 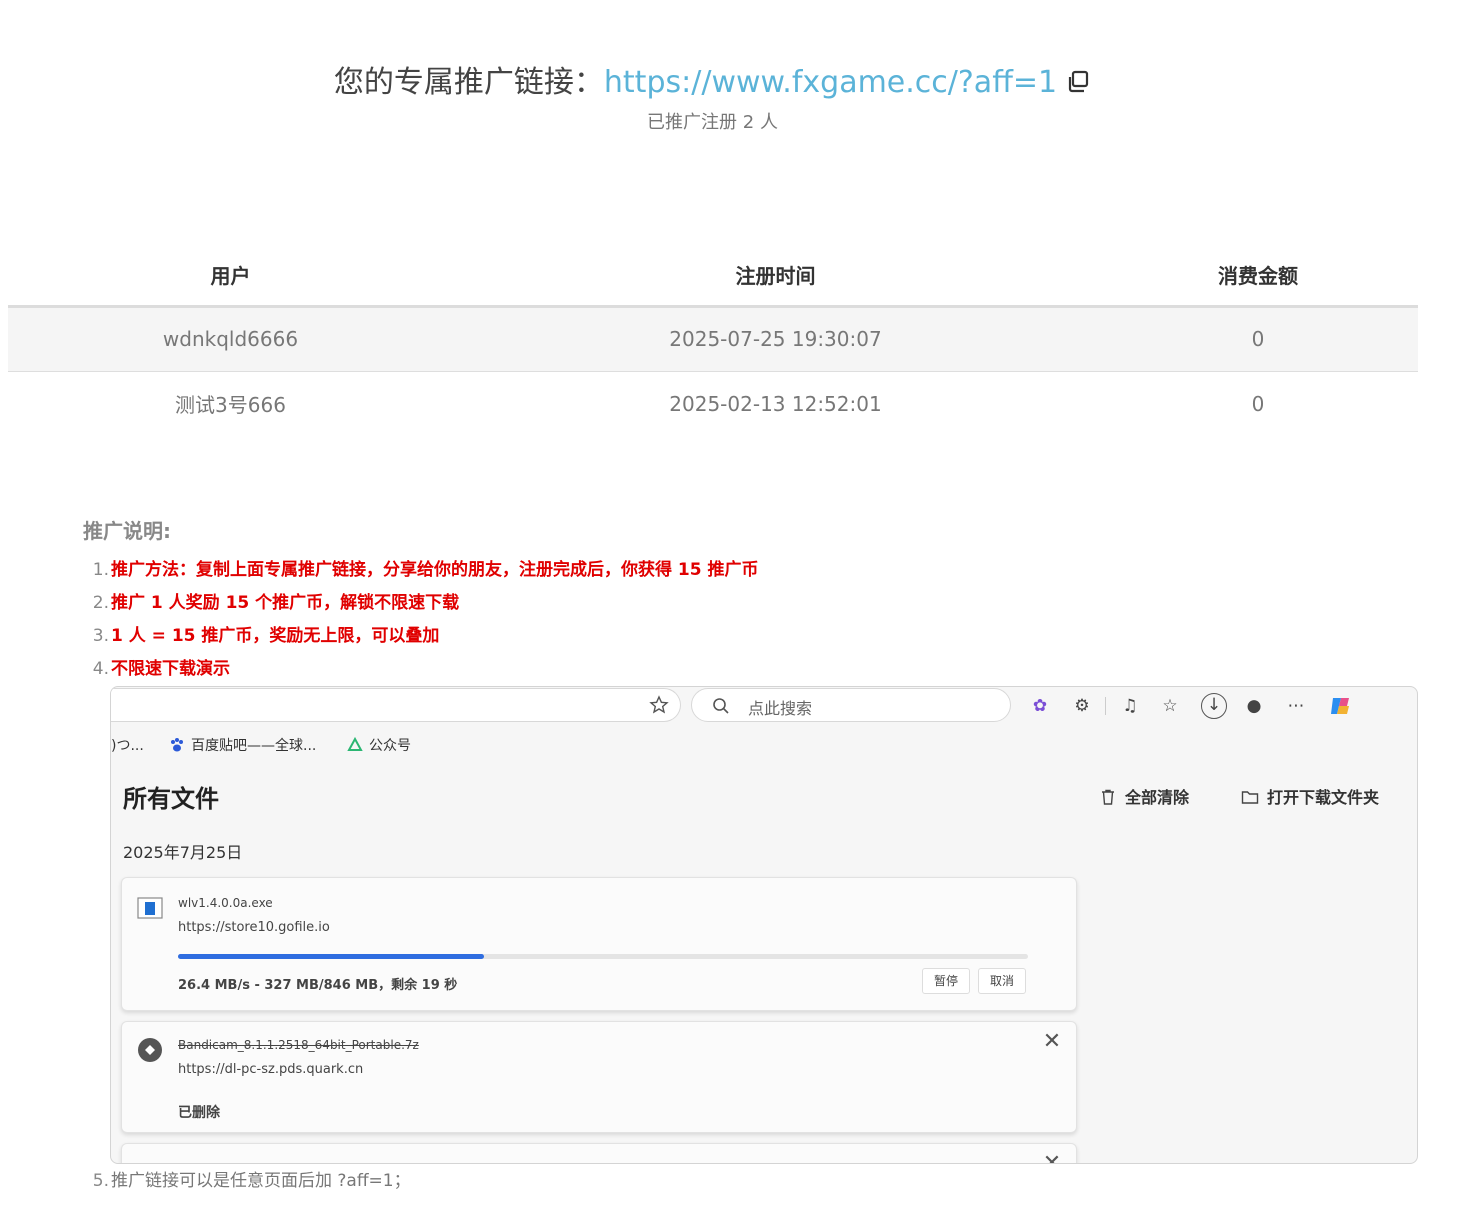 I want to click on trash-icon, so click(x=1108, y=797).